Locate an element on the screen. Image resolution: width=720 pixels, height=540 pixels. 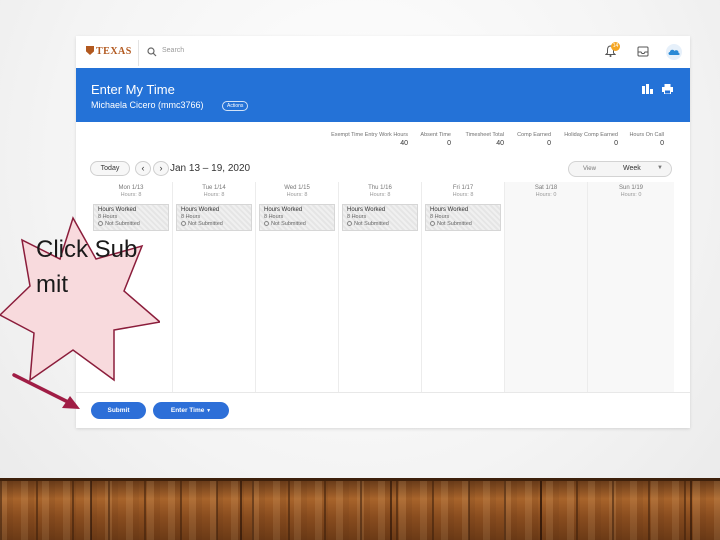
day-header: Mon 1/13 Hours: 8 is located at coordinates (131, 193).